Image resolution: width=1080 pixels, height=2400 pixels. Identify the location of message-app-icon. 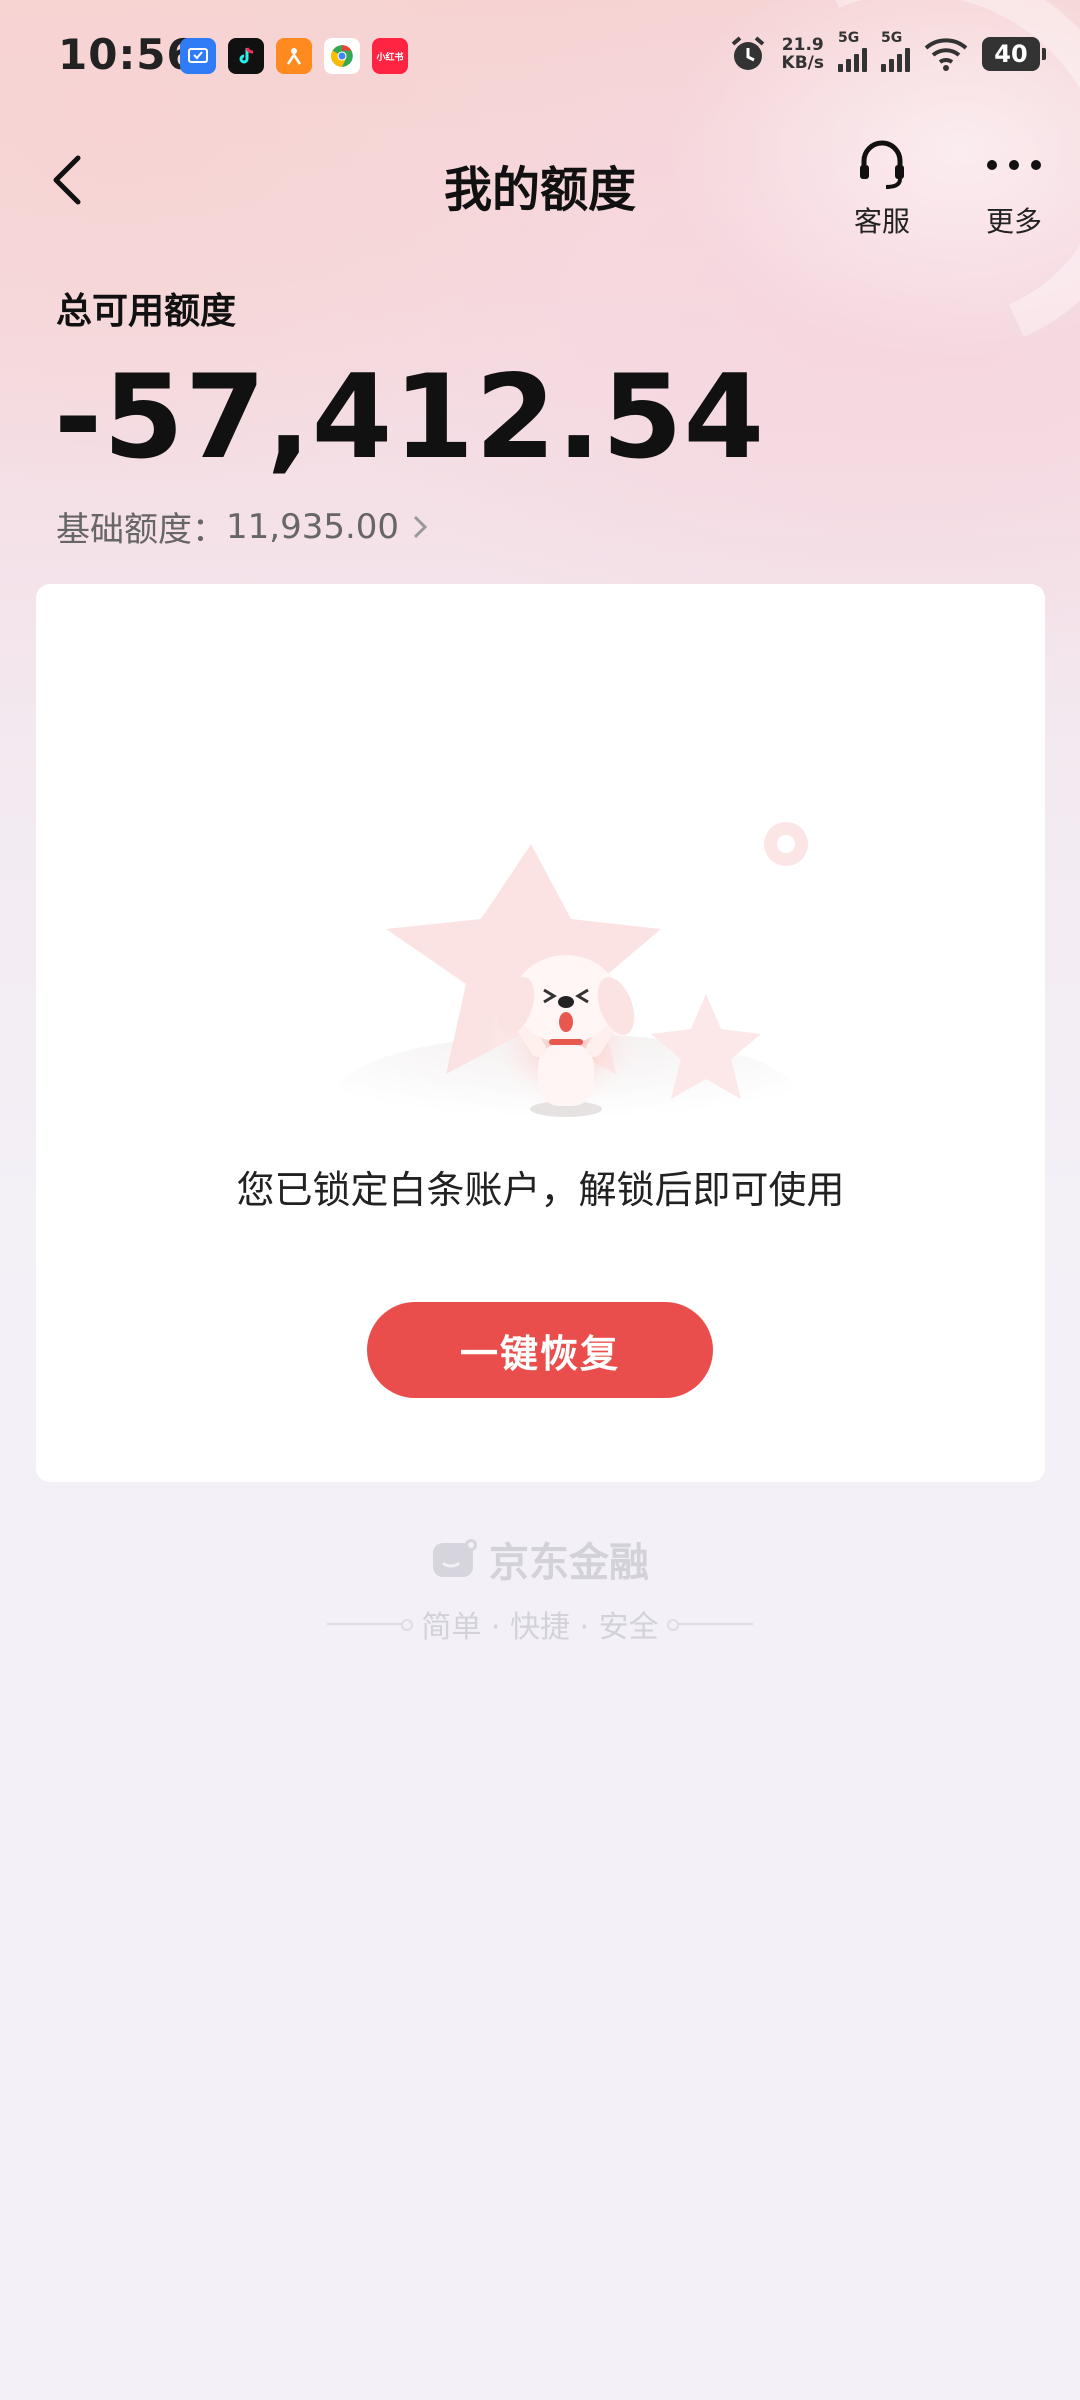
(198, 56).